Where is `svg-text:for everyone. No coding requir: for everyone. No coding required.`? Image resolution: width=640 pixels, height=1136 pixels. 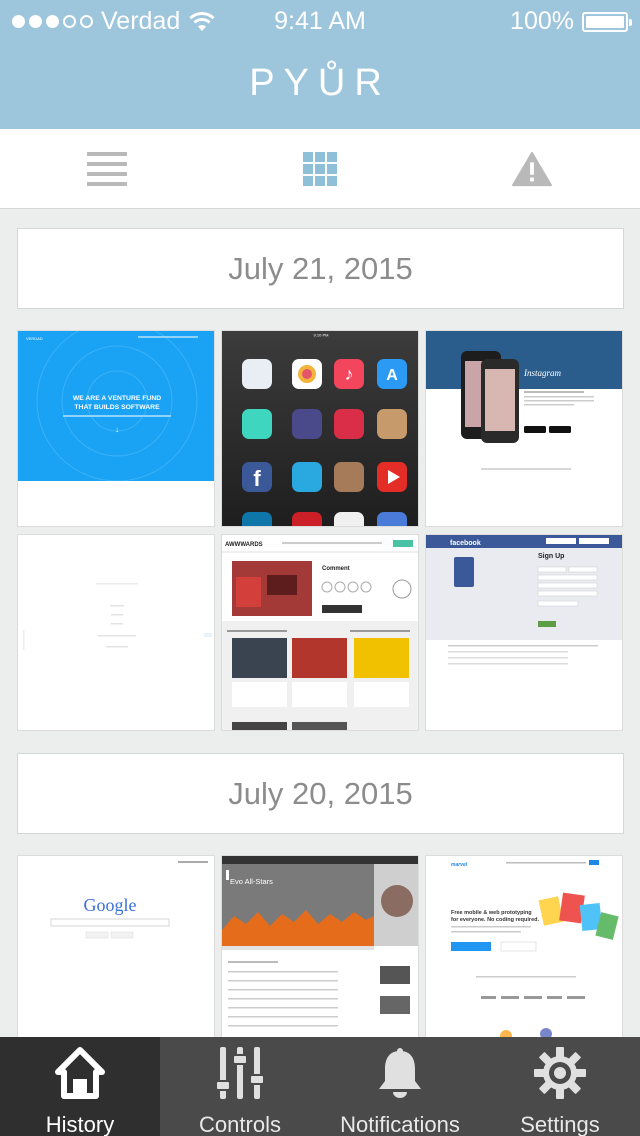 svg-text:for everyone. No coding requir: for everyone. No coding required. is located at coordinates (495, 920).